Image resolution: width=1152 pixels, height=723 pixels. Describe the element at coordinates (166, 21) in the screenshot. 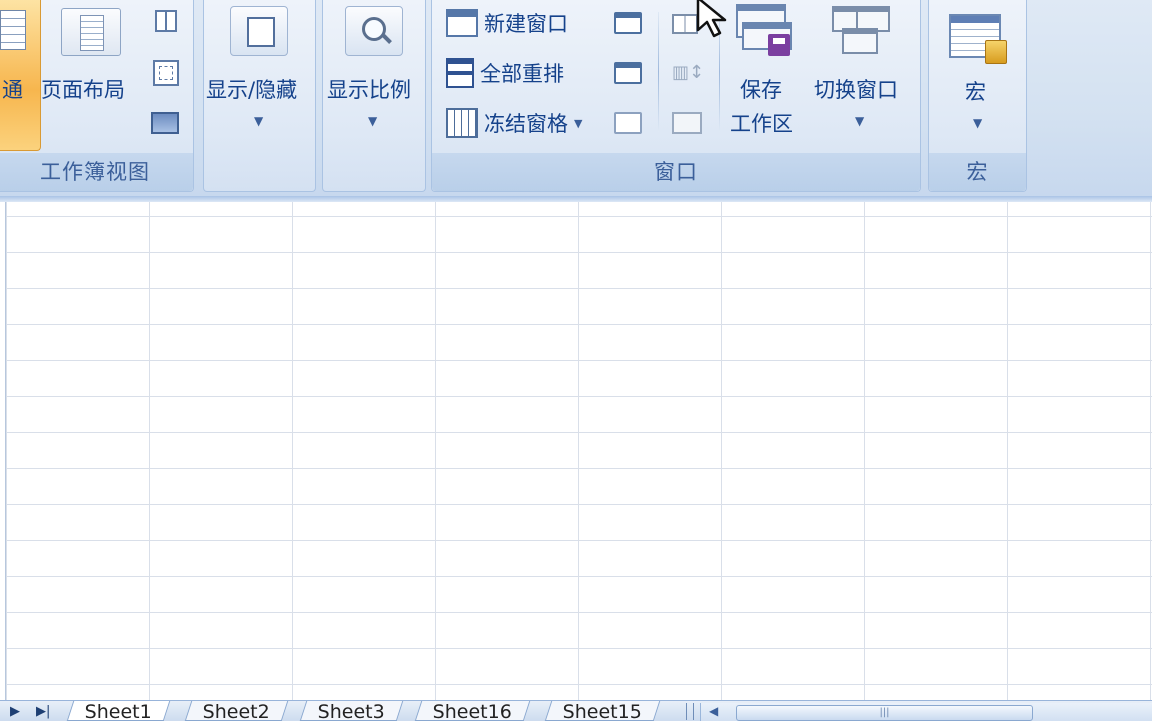

I see `page-break-preview-icon` at that location.